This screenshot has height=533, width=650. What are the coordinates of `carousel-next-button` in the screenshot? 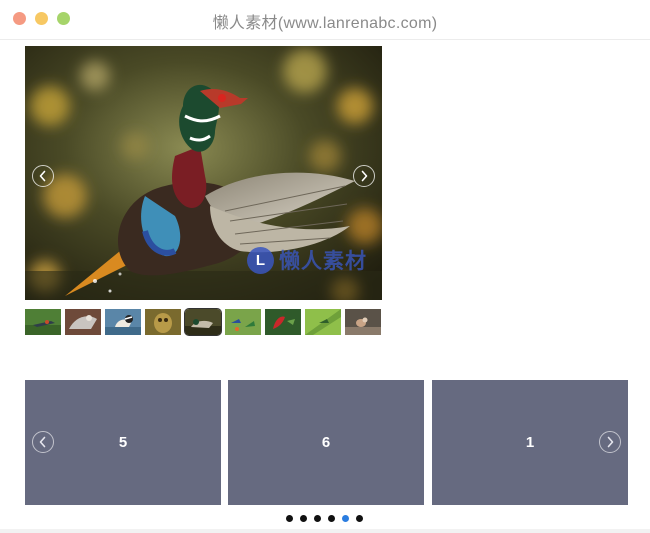 It's located at (610, 442).